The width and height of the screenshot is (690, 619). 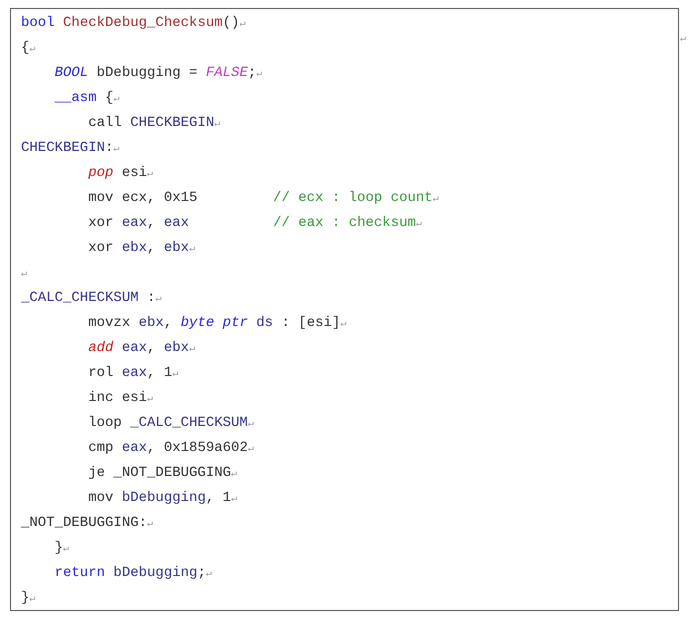 What do you see at coordinates (162, 498) in the screenshot?
I see `code-line: mov bDebugging, 1↵` at bounding box center [162, 498].